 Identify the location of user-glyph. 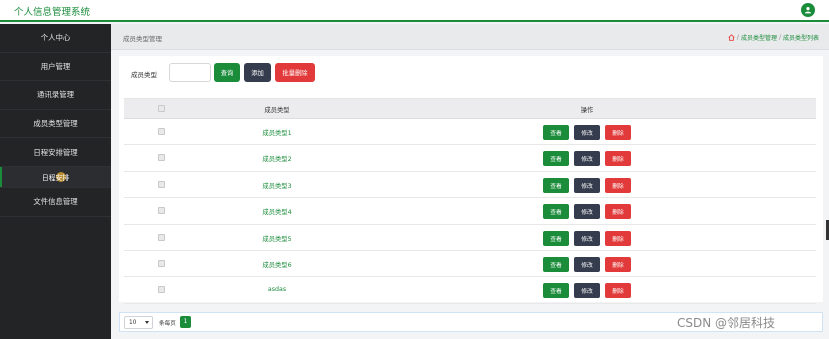
(808, 10).